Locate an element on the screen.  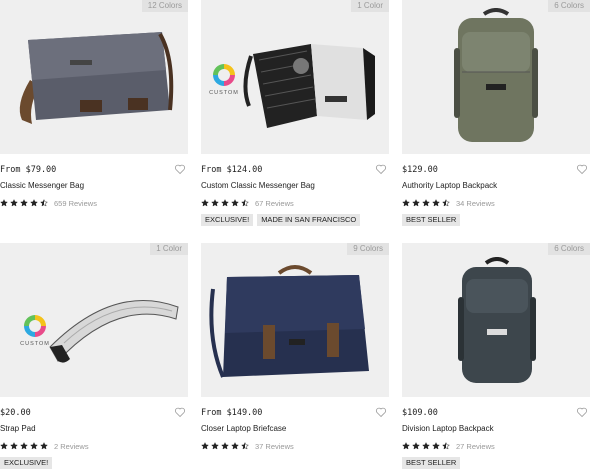
product-name: Division Laptop Backpack is located at coordinates (496, 430).